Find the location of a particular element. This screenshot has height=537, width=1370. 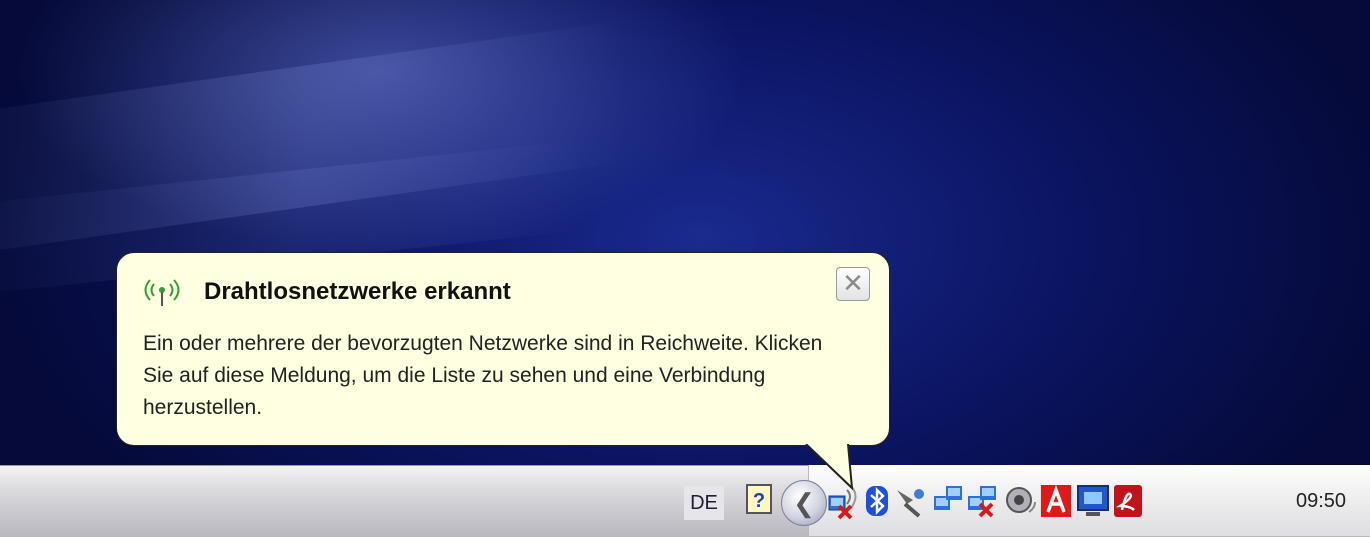

bluetooth-icon is located at coordinates (877, 501).